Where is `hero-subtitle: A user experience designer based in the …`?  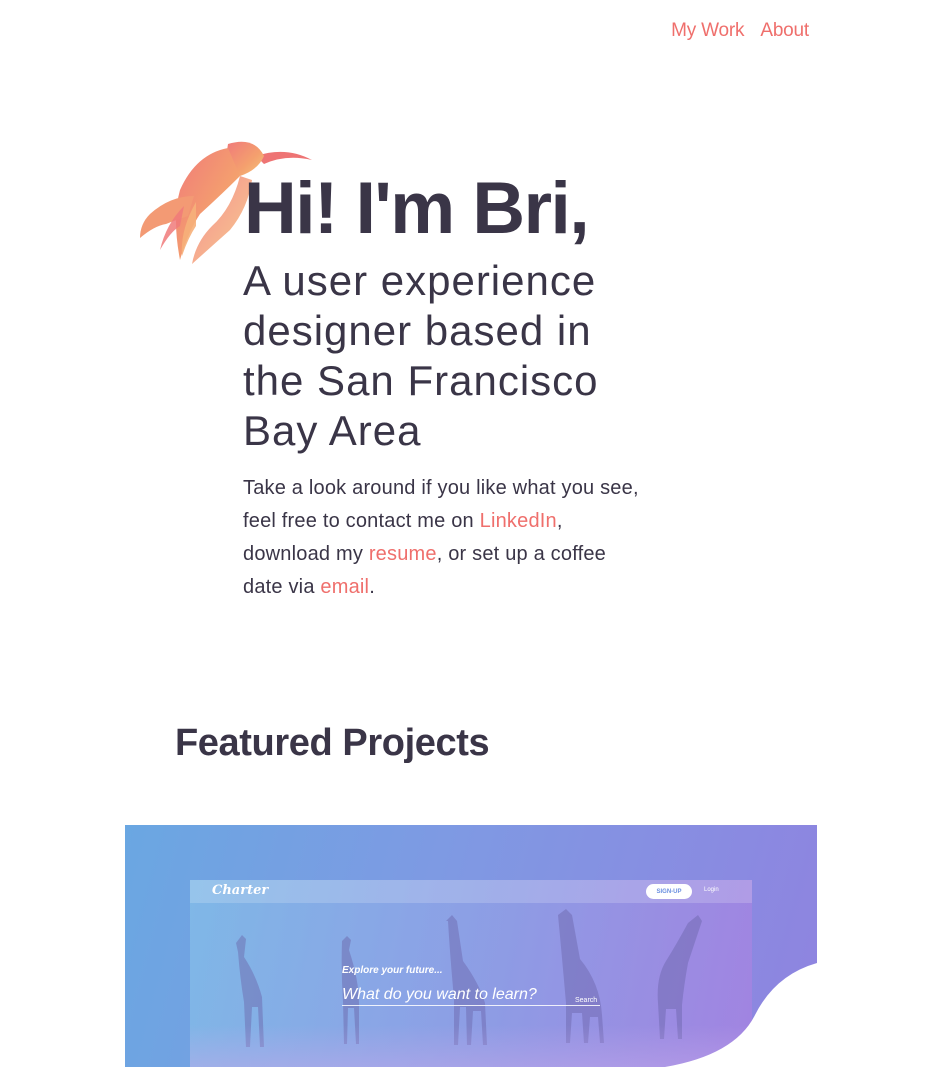 hero-subtitle: A user experience designer based in the … is located at coordinates (421, 355).